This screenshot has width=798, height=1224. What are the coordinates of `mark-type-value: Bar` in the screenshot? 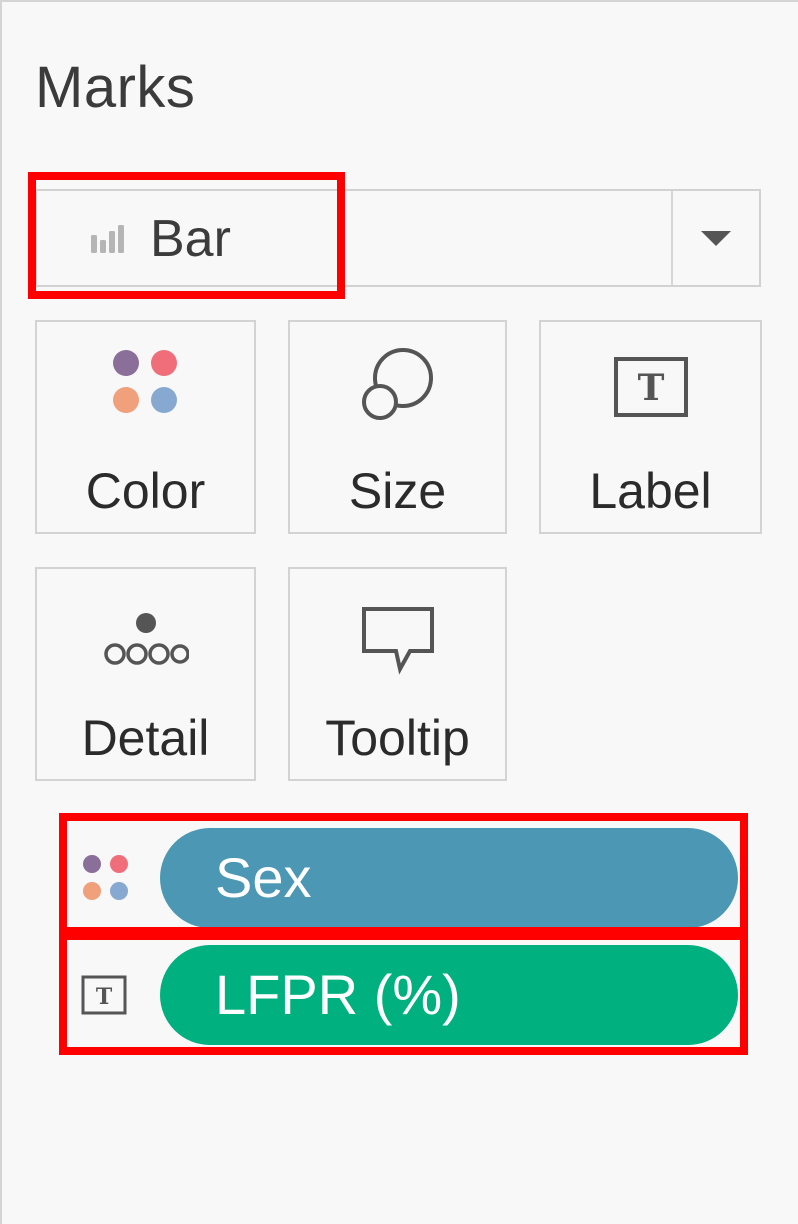 It's located at (190, 239).